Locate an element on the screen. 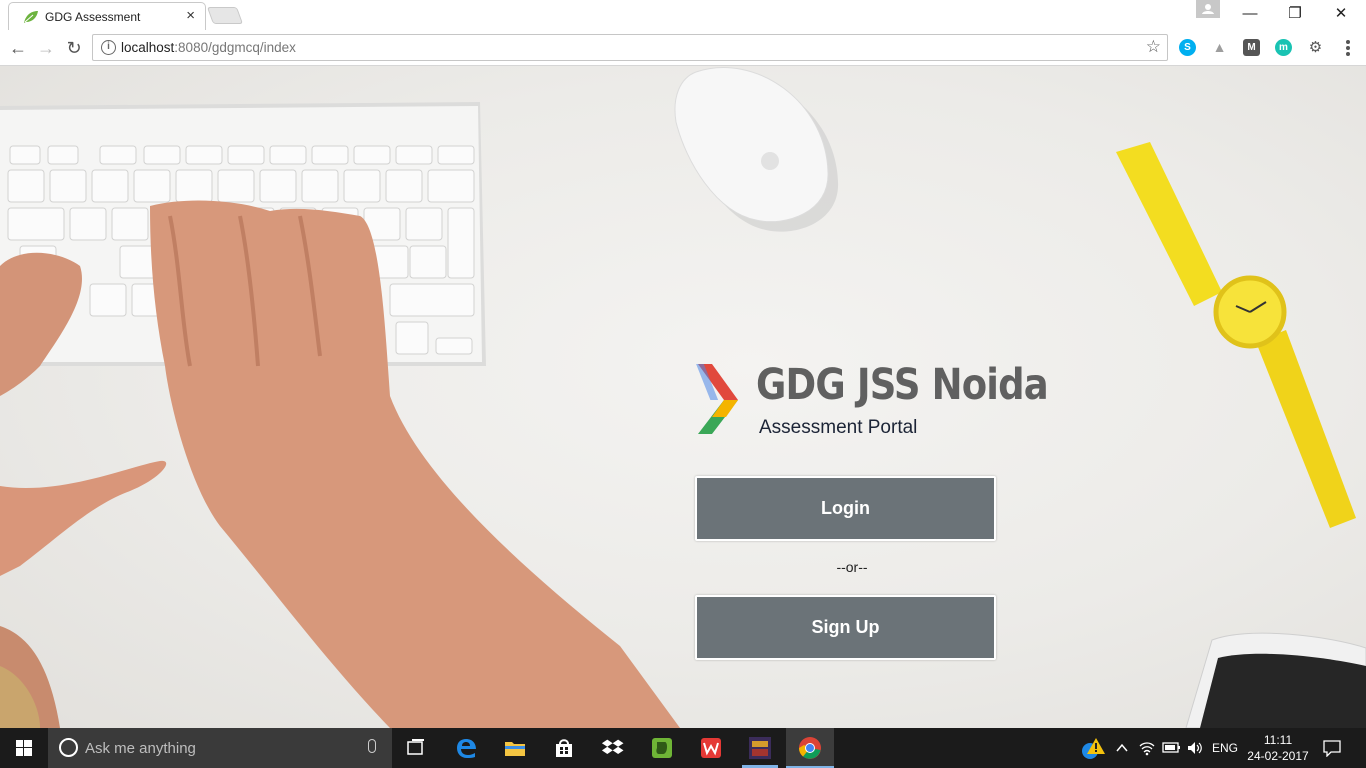 This screenshot has width=1366, height=768. chrome-icon is located at coordinates (810, 748).